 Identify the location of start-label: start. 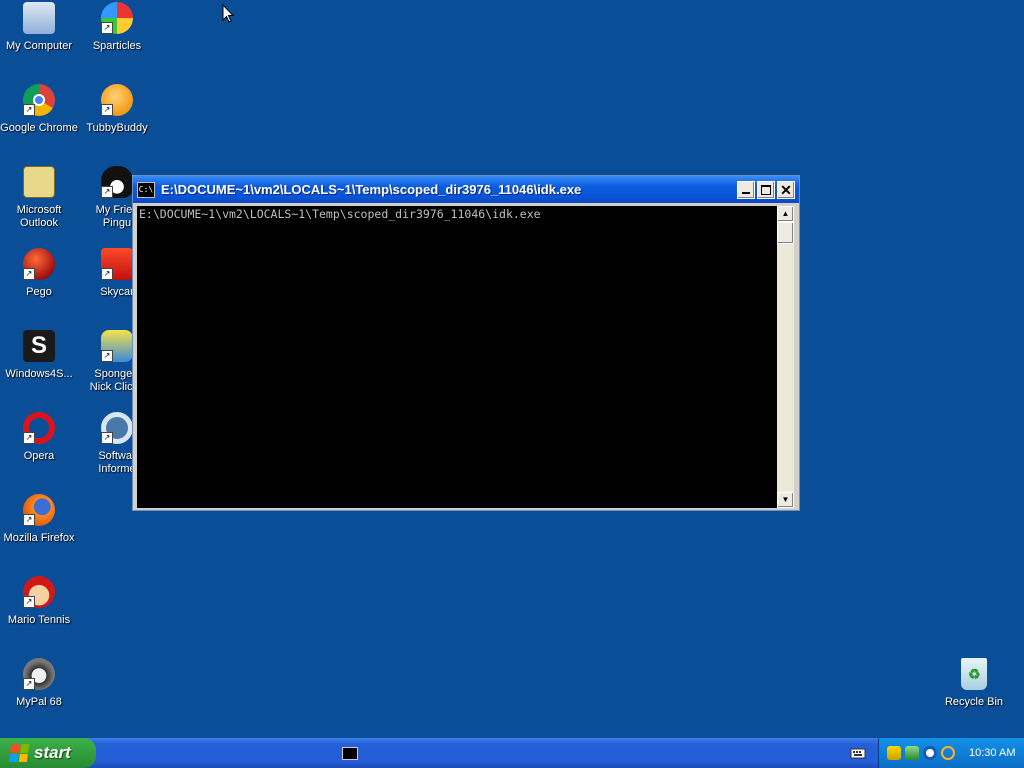
(52, 752).